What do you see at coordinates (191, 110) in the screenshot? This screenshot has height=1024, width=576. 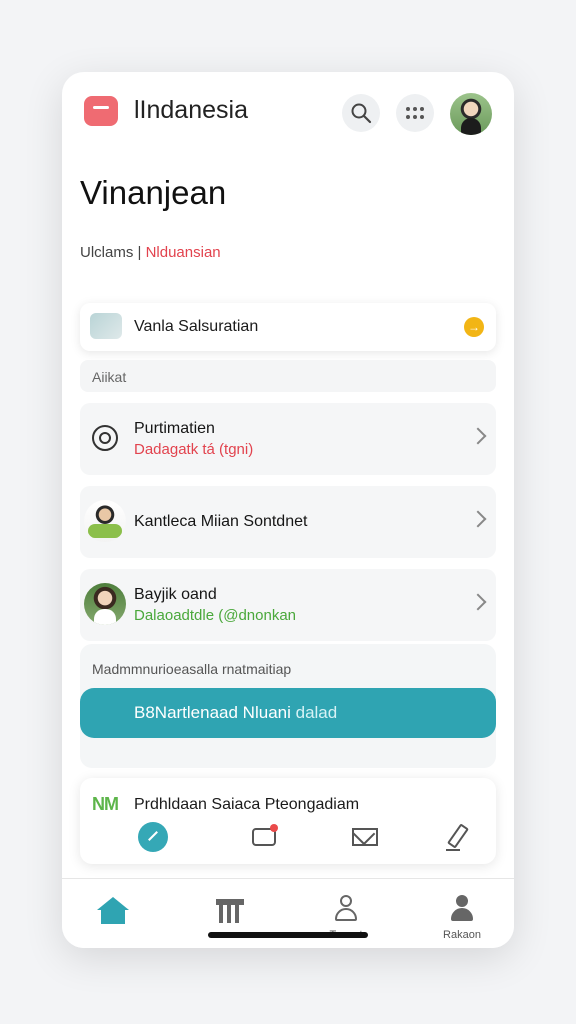 I see `app-title: lIndanesia` at bounding box center [191, 110].